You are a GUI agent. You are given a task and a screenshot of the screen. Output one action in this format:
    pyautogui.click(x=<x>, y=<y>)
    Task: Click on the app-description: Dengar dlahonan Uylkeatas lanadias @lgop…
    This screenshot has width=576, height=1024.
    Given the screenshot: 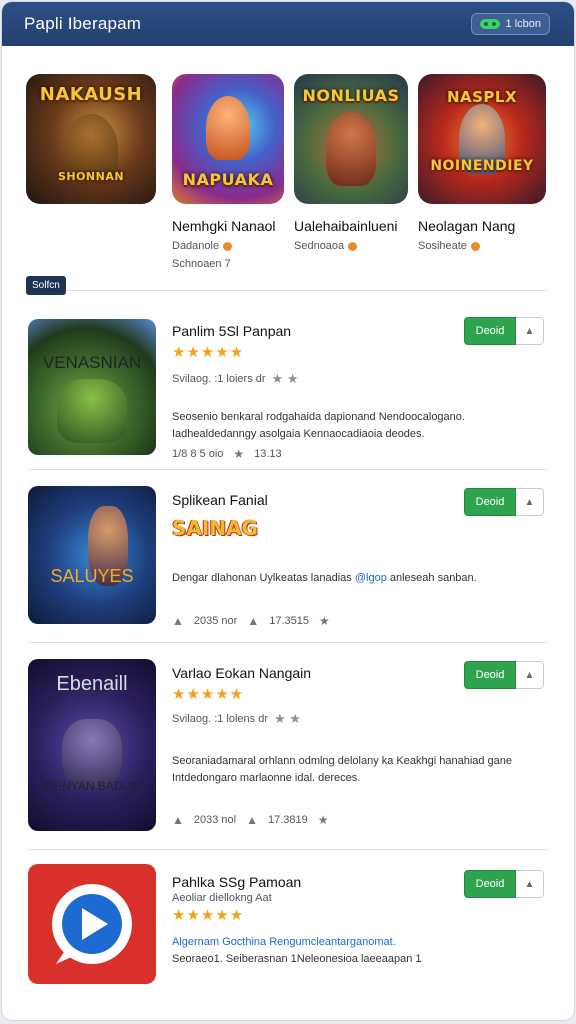 What is the action you would take?
    pyautogui.click(x=347, y=578)
    